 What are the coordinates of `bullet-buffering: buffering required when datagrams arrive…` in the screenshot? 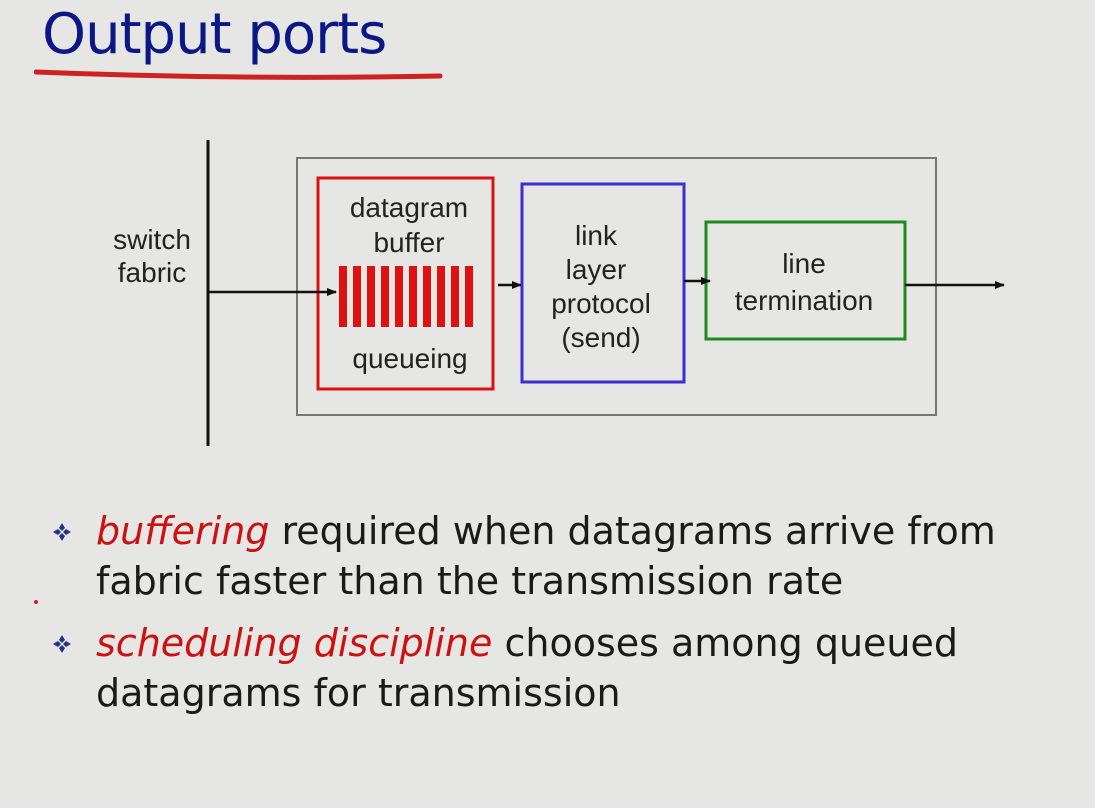 It's located at (562, 556).